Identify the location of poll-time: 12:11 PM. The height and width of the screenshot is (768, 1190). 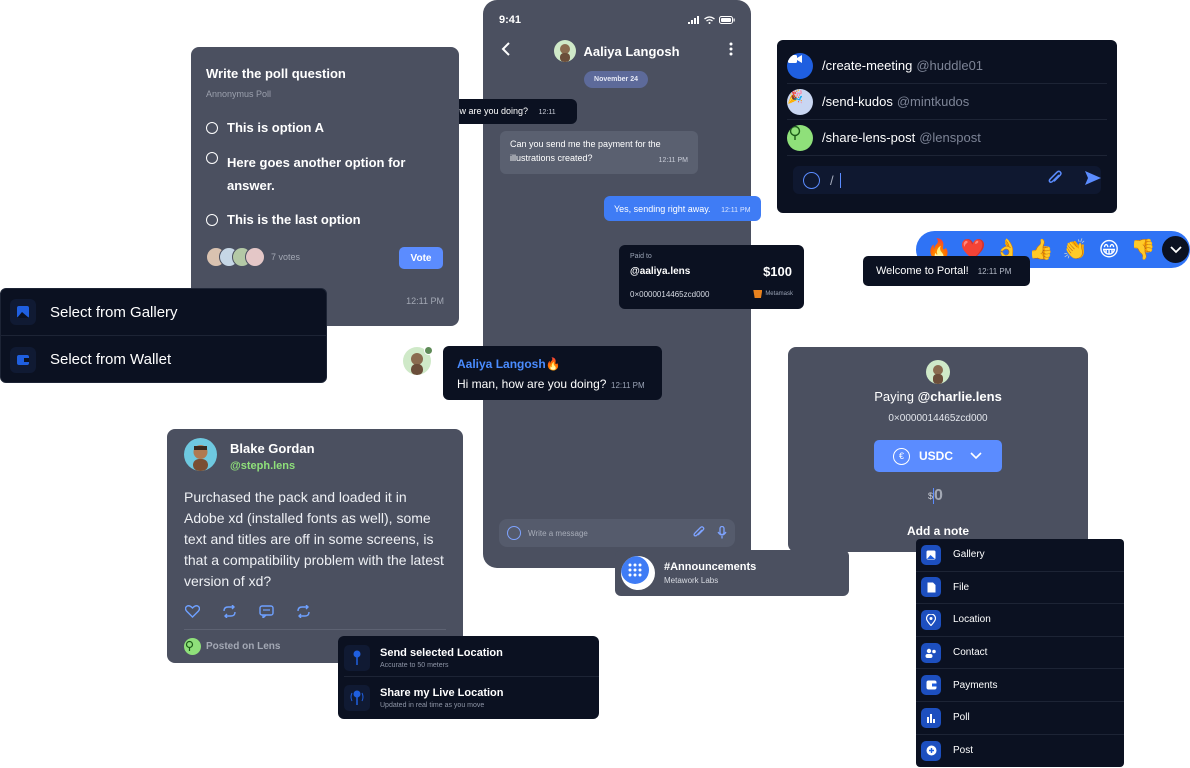
(425, 301).